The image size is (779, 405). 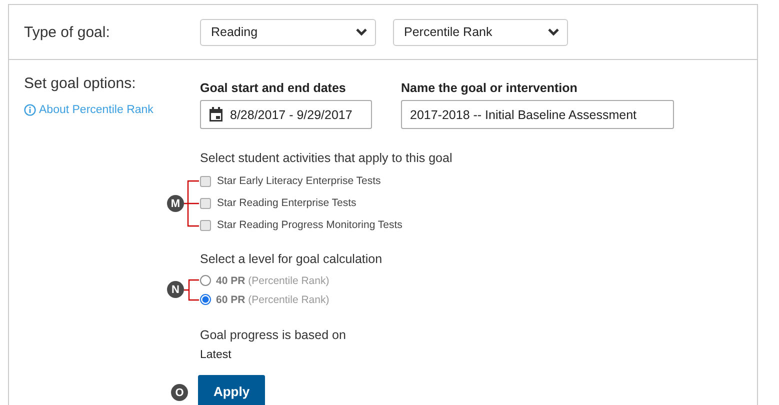 What do you see at coordinates (286, 114) in the screenshot?
I see `date-range-field: 8/28/2017 - 9/29/2017` at bounding box center [286, 114].